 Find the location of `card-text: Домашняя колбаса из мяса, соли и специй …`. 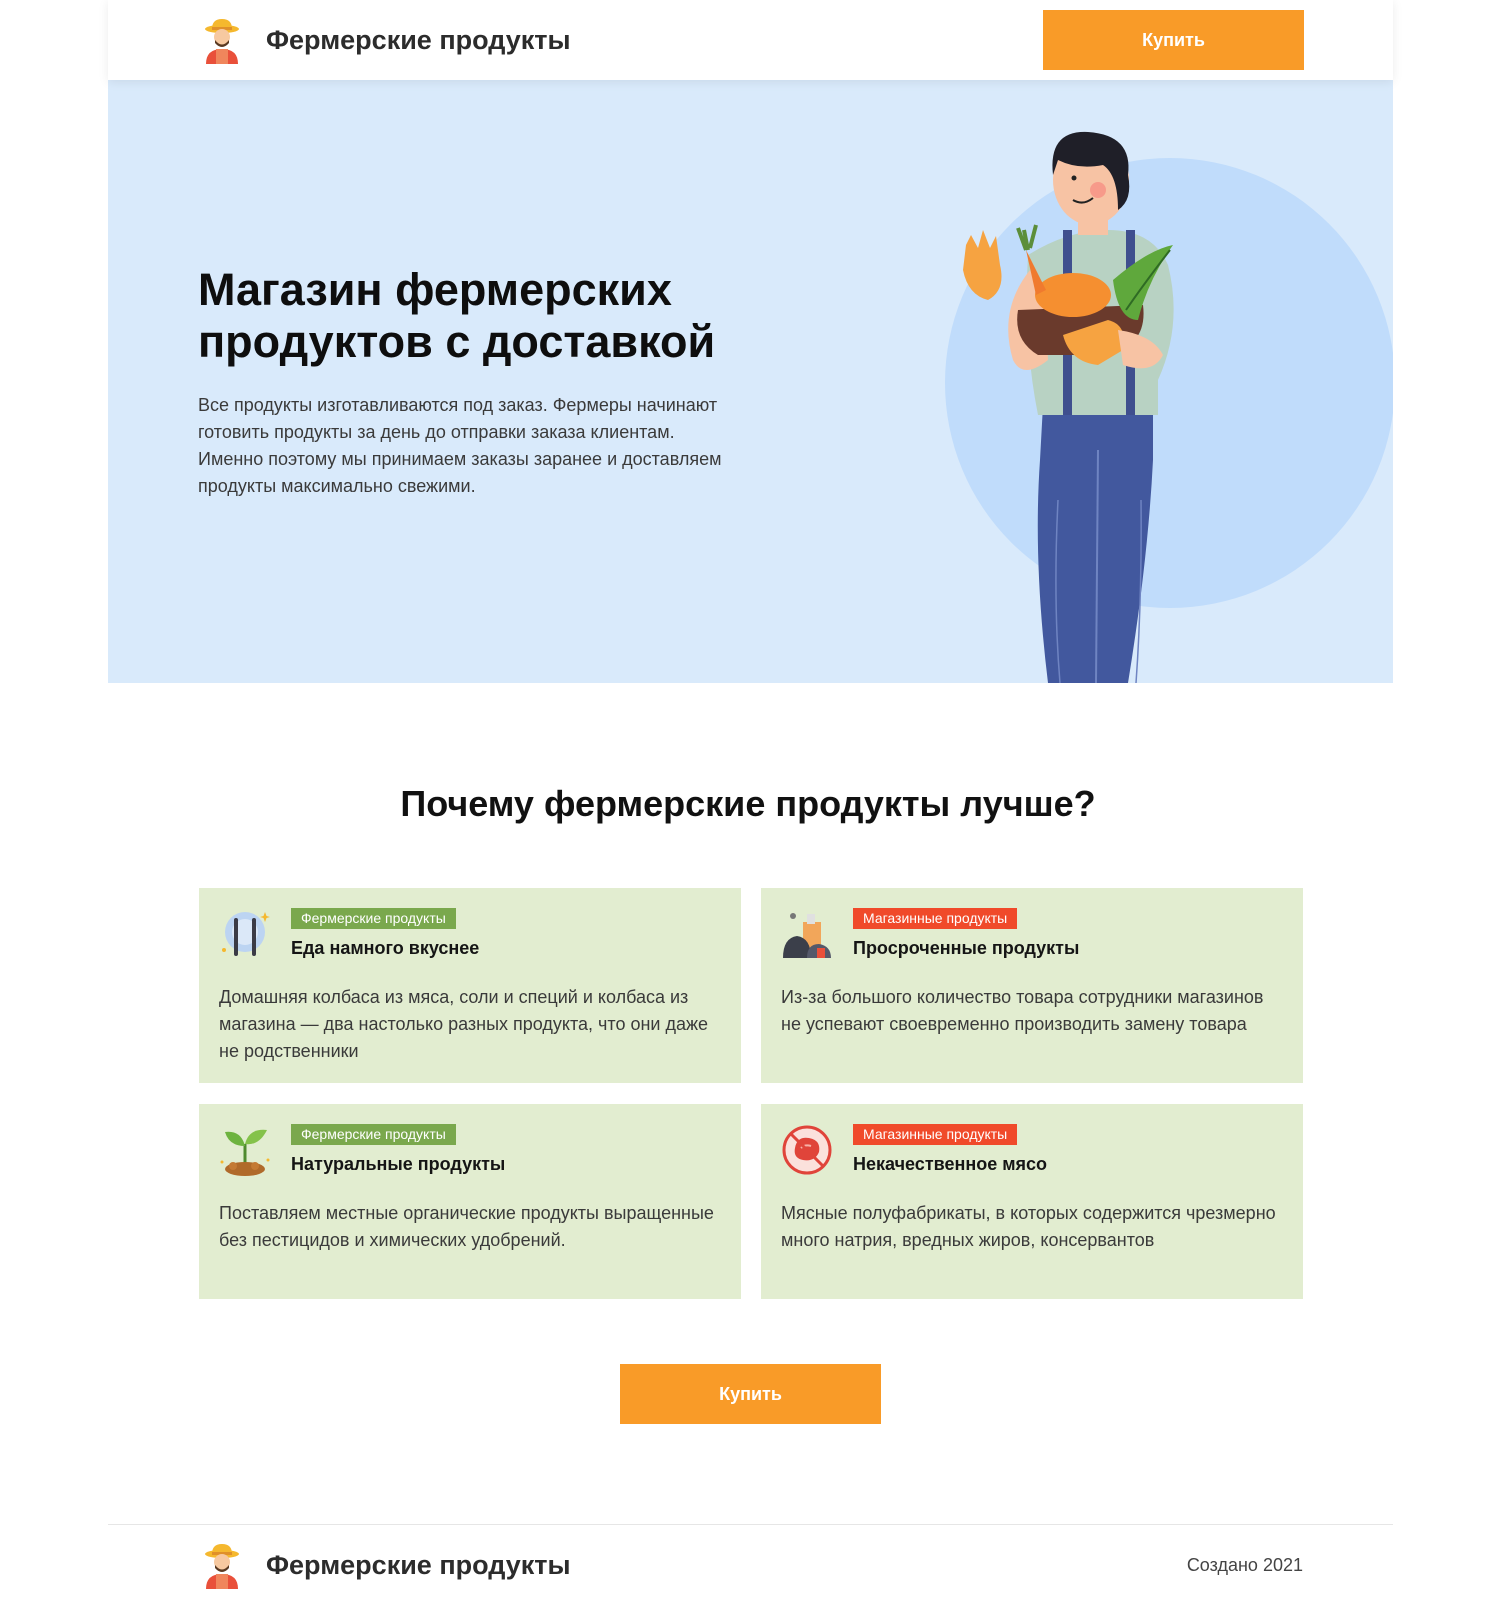

card-text: Домашняя колбаса из мяса, соли и специй … is located at coordinates (464, 1024).